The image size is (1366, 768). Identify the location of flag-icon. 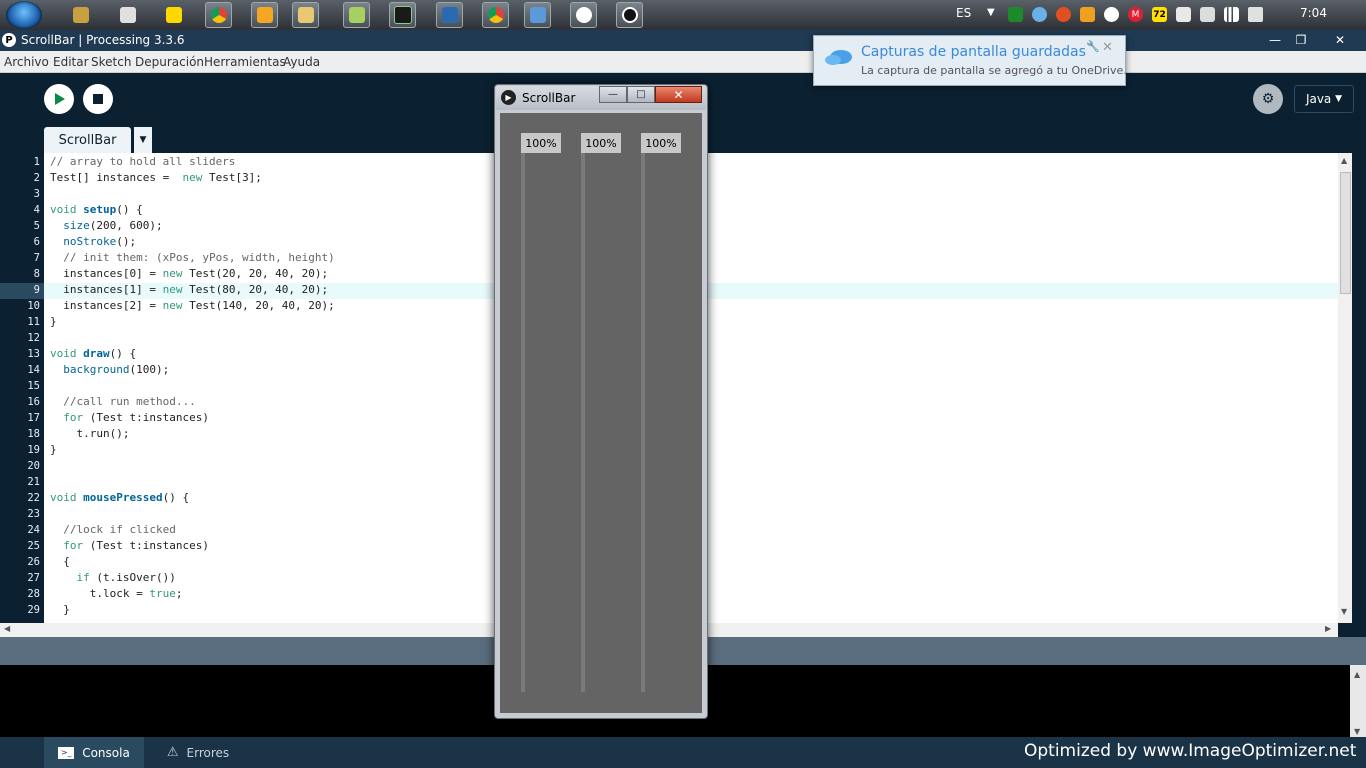
(1183, 14).